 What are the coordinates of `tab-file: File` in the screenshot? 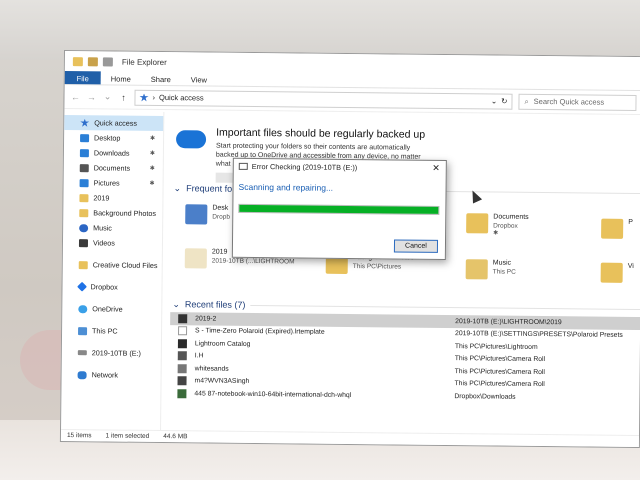 It's located at (82, 78).